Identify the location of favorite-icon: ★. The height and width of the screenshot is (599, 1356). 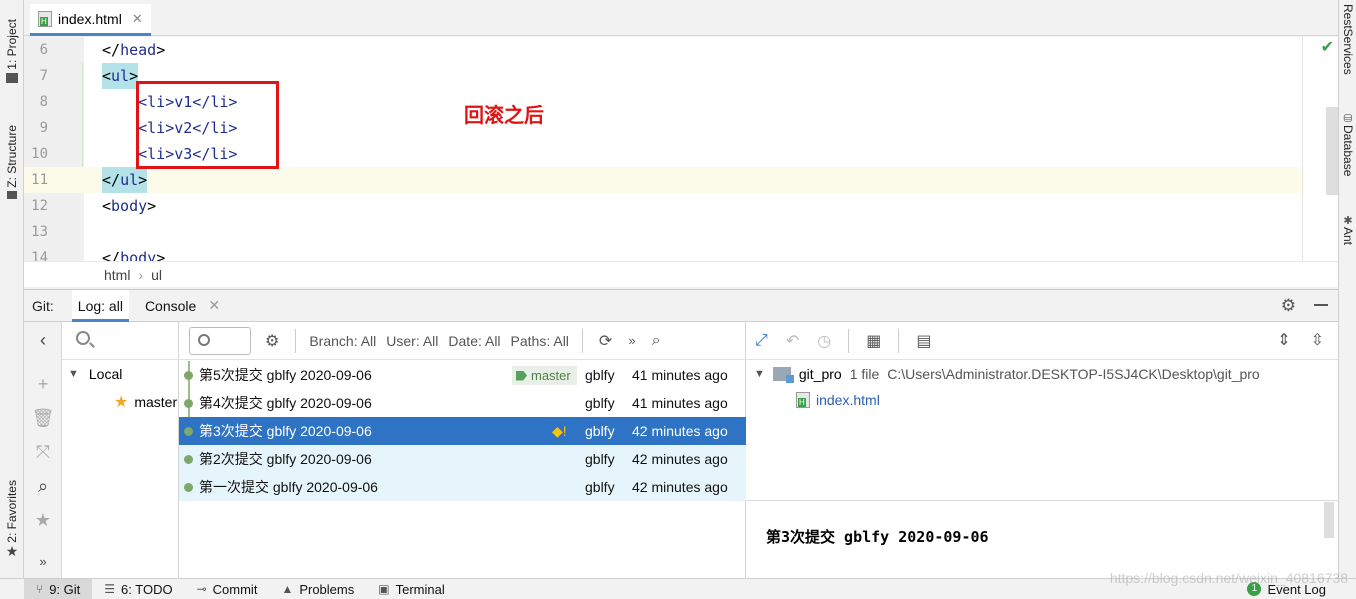
(43, 520).